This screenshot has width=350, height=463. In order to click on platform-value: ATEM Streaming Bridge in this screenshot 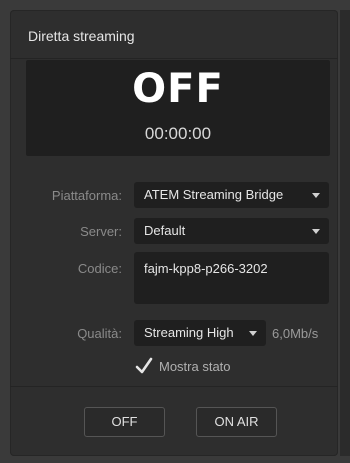, I will do `click(214, 194)`.